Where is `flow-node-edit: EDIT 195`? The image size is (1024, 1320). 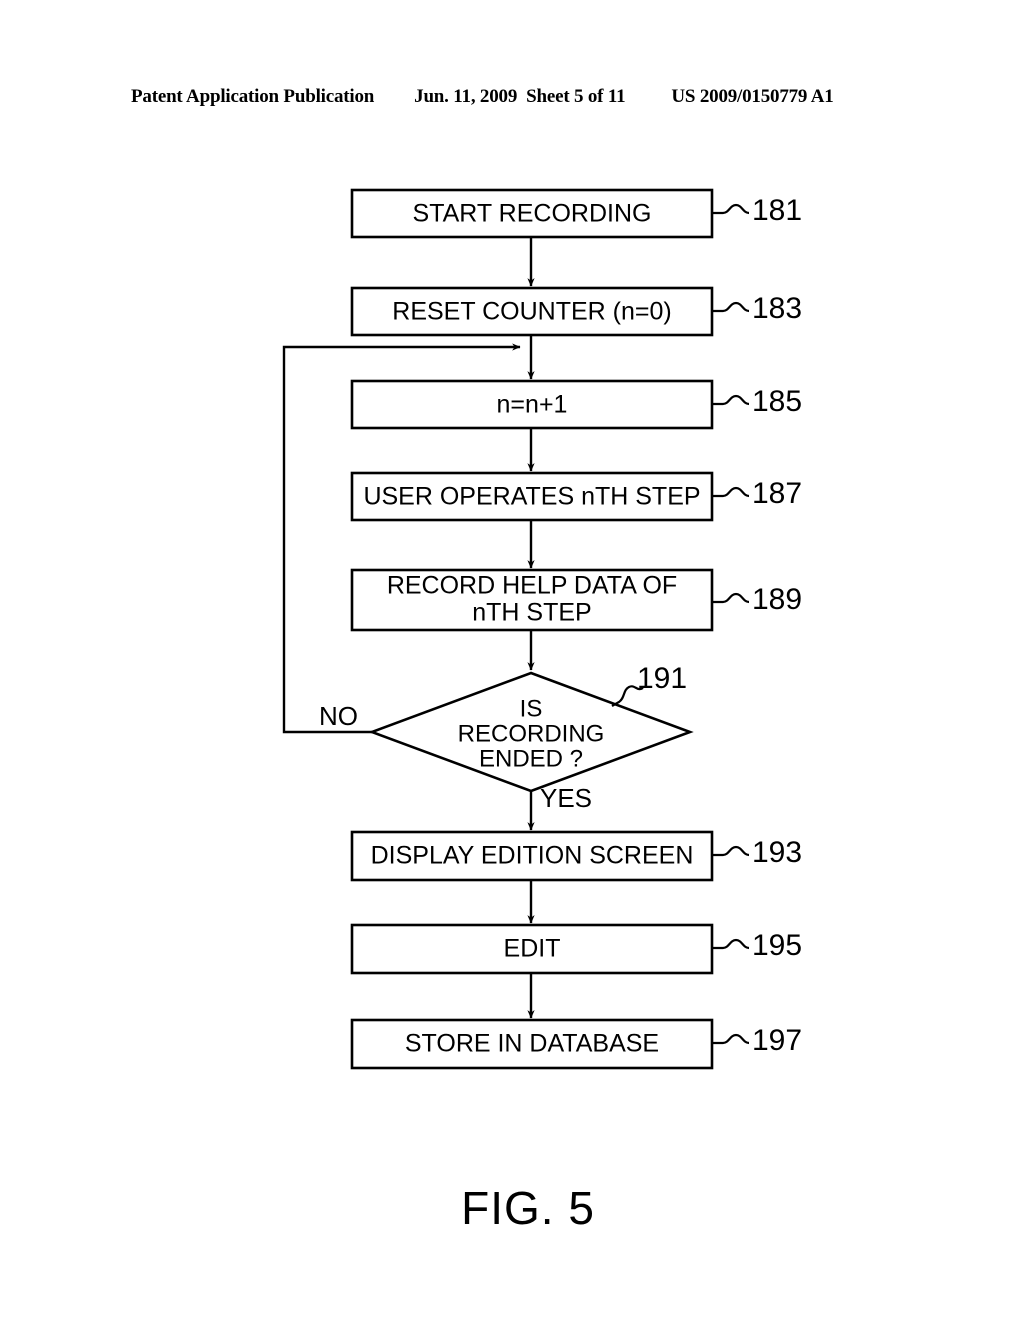
flow-node-edit: EDIT 195 is located at coordinates (576, 949).